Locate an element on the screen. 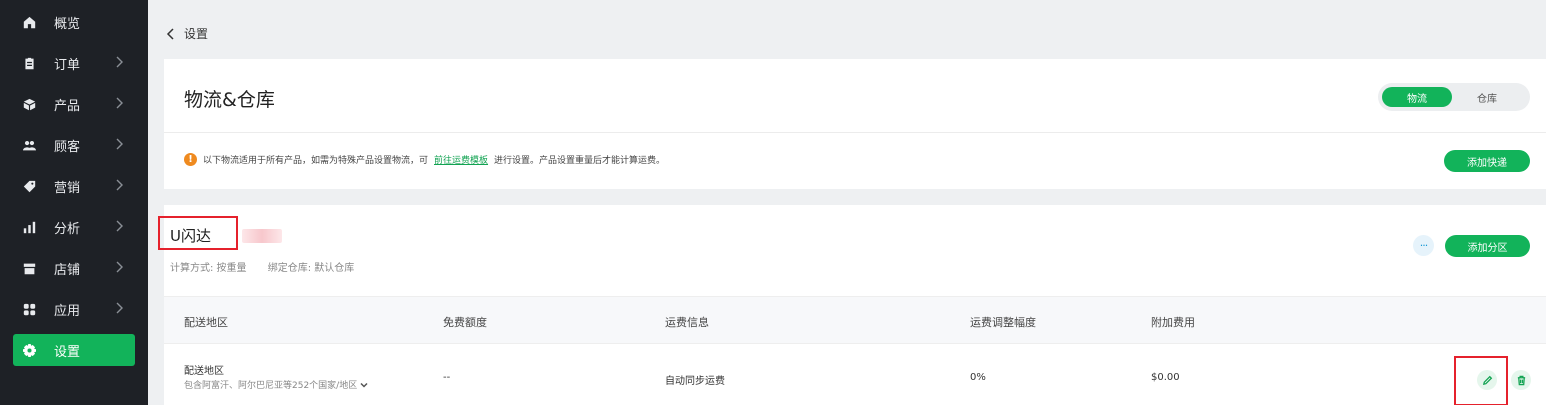  home-icon is located at coordinates (29, 23).